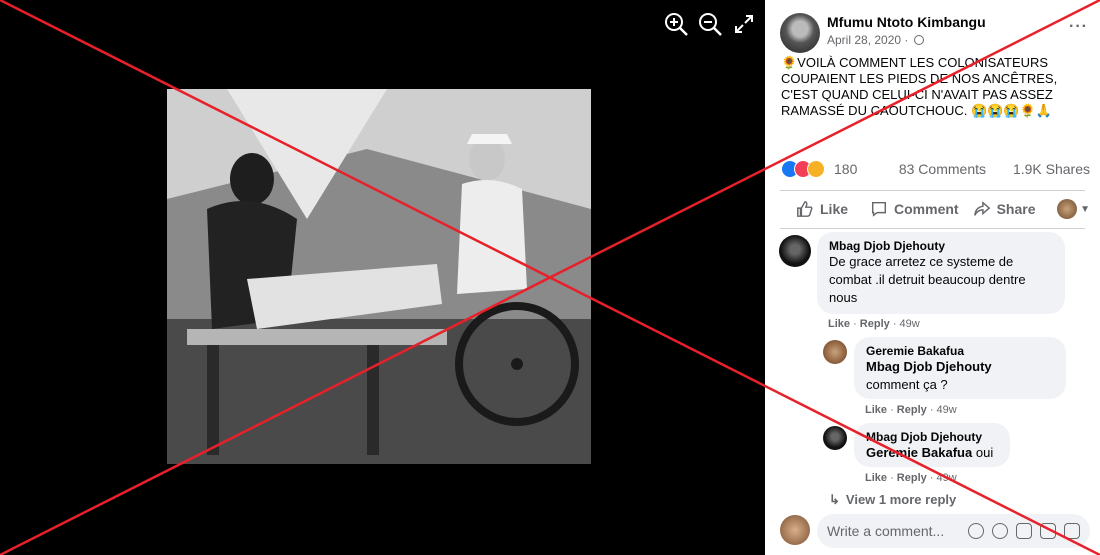 Image resolution: width=1100 pixels, height=555 pixels. What do you see at coordinates (919, 452) in the screenshot?
I see `comment-mention: Geremie Bakafua` at bounding box center [919, 452].